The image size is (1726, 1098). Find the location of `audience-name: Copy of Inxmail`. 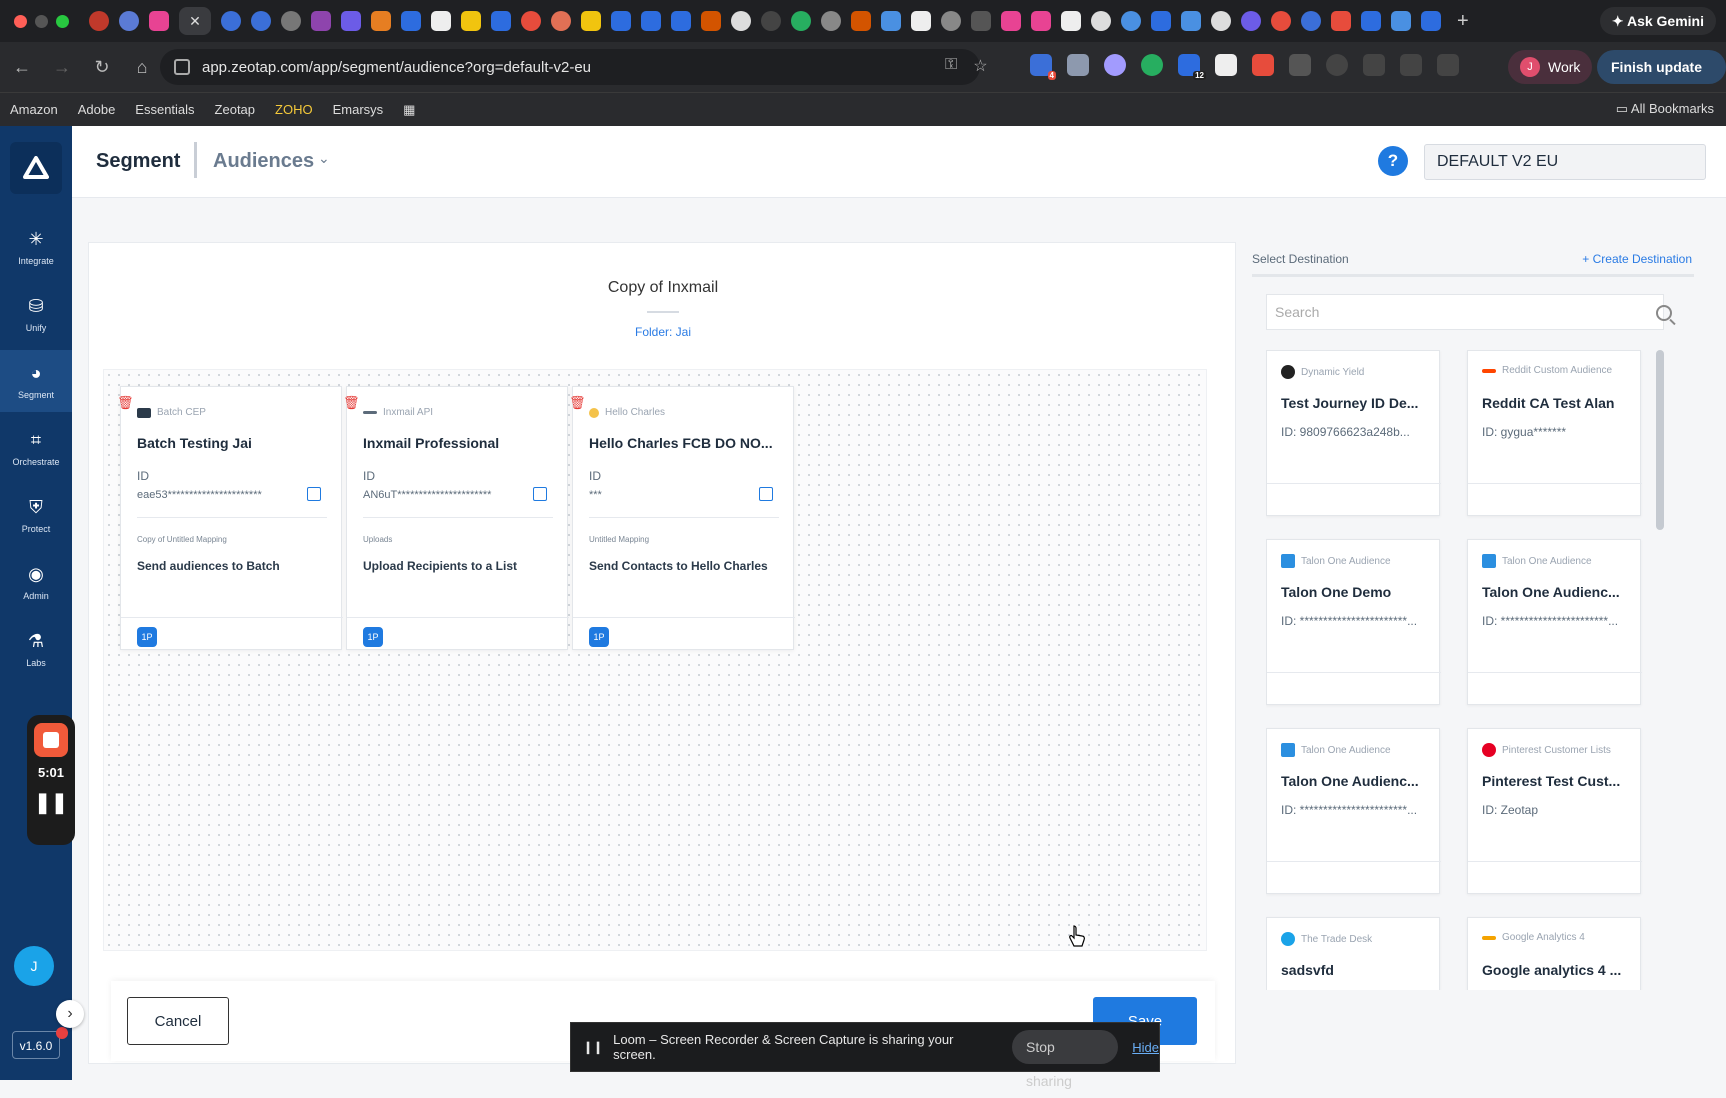

audience-name: Copy of Inxmail is located at coordinates (663, 288).